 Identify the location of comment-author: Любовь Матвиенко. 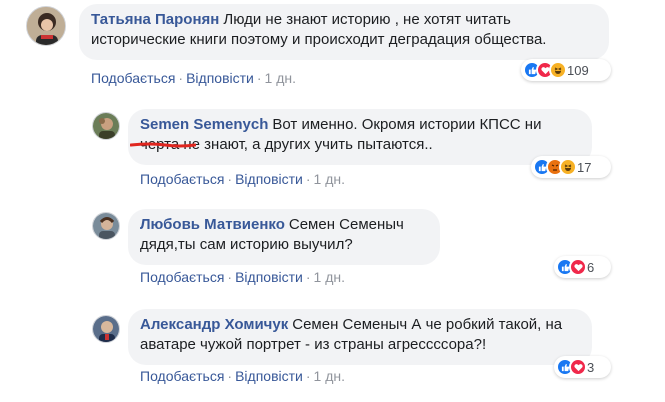
(212, 224).